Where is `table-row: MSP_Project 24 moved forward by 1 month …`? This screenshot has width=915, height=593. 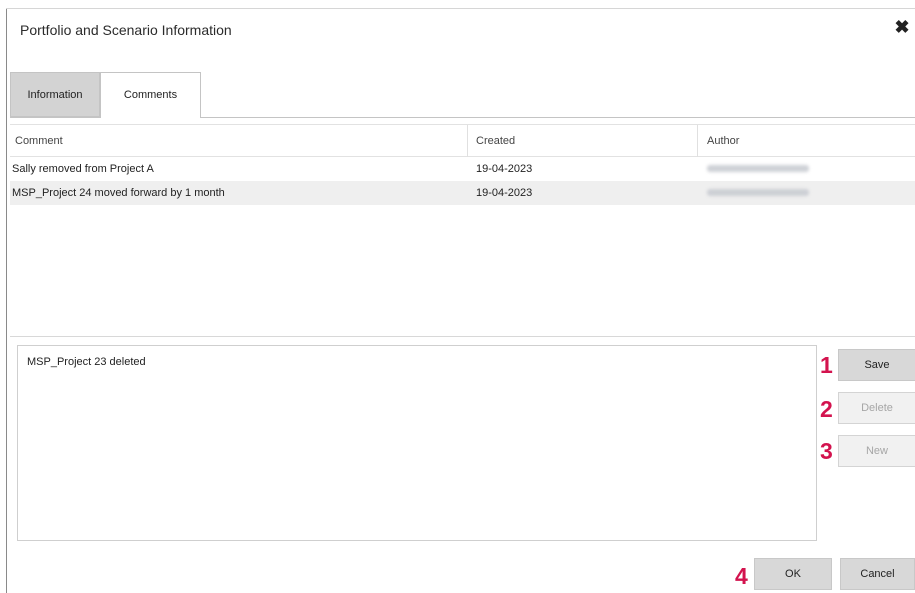
table-row: MSP_Project 24 moved forward by 1 month … is located at coordinates (462, 193).